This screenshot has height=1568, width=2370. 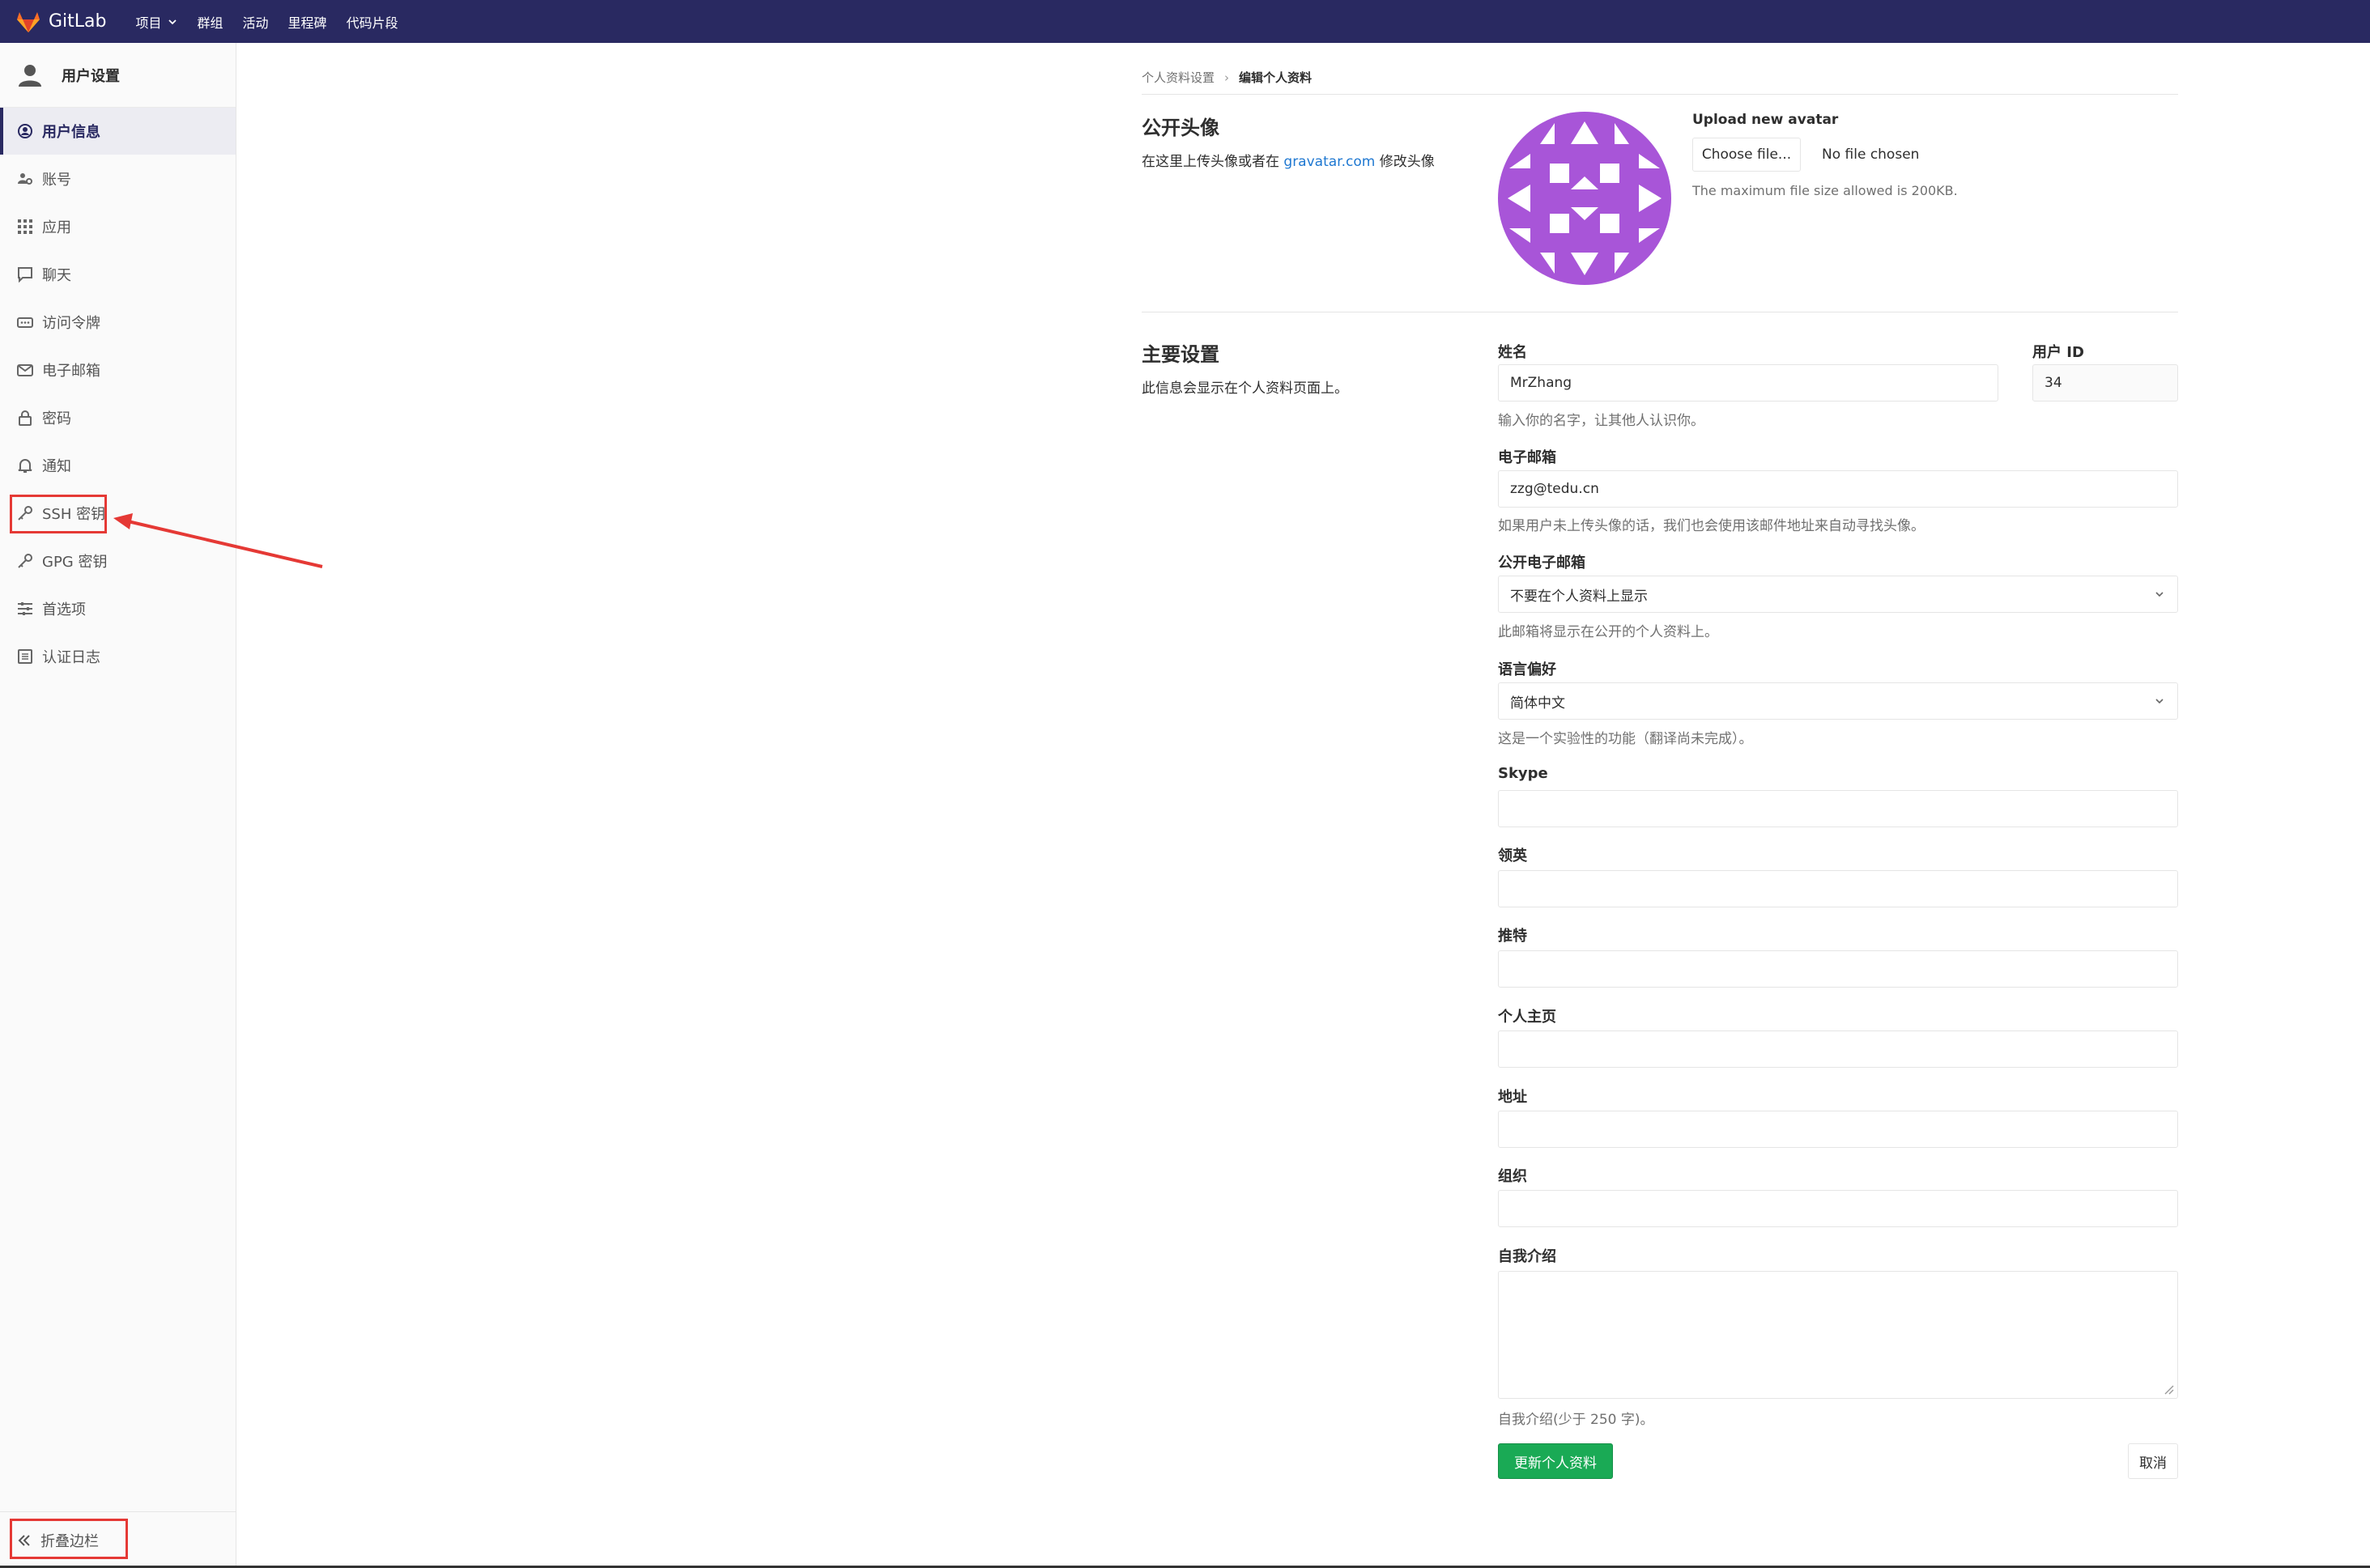 I want to click on bio-textarea, so click(x=1838, y=1335).